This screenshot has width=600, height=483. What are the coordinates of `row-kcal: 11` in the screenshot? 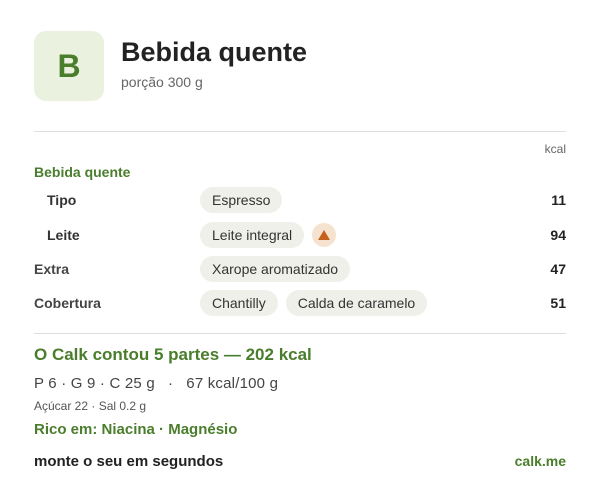 It's located at (558, 200).